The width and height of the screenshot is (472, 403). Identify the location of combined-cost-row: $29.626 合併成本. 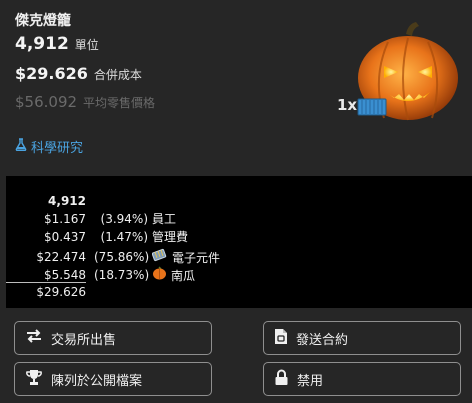
(78, 73).